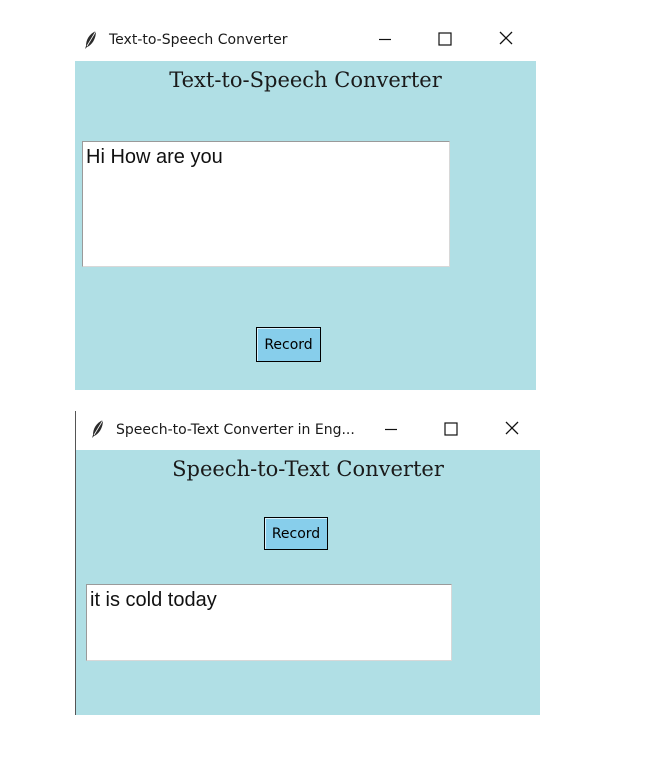  Describe the element at coordinates (198, 40) in the screenshot. I see `window-title: Text-to-Speech Converter` at that location.